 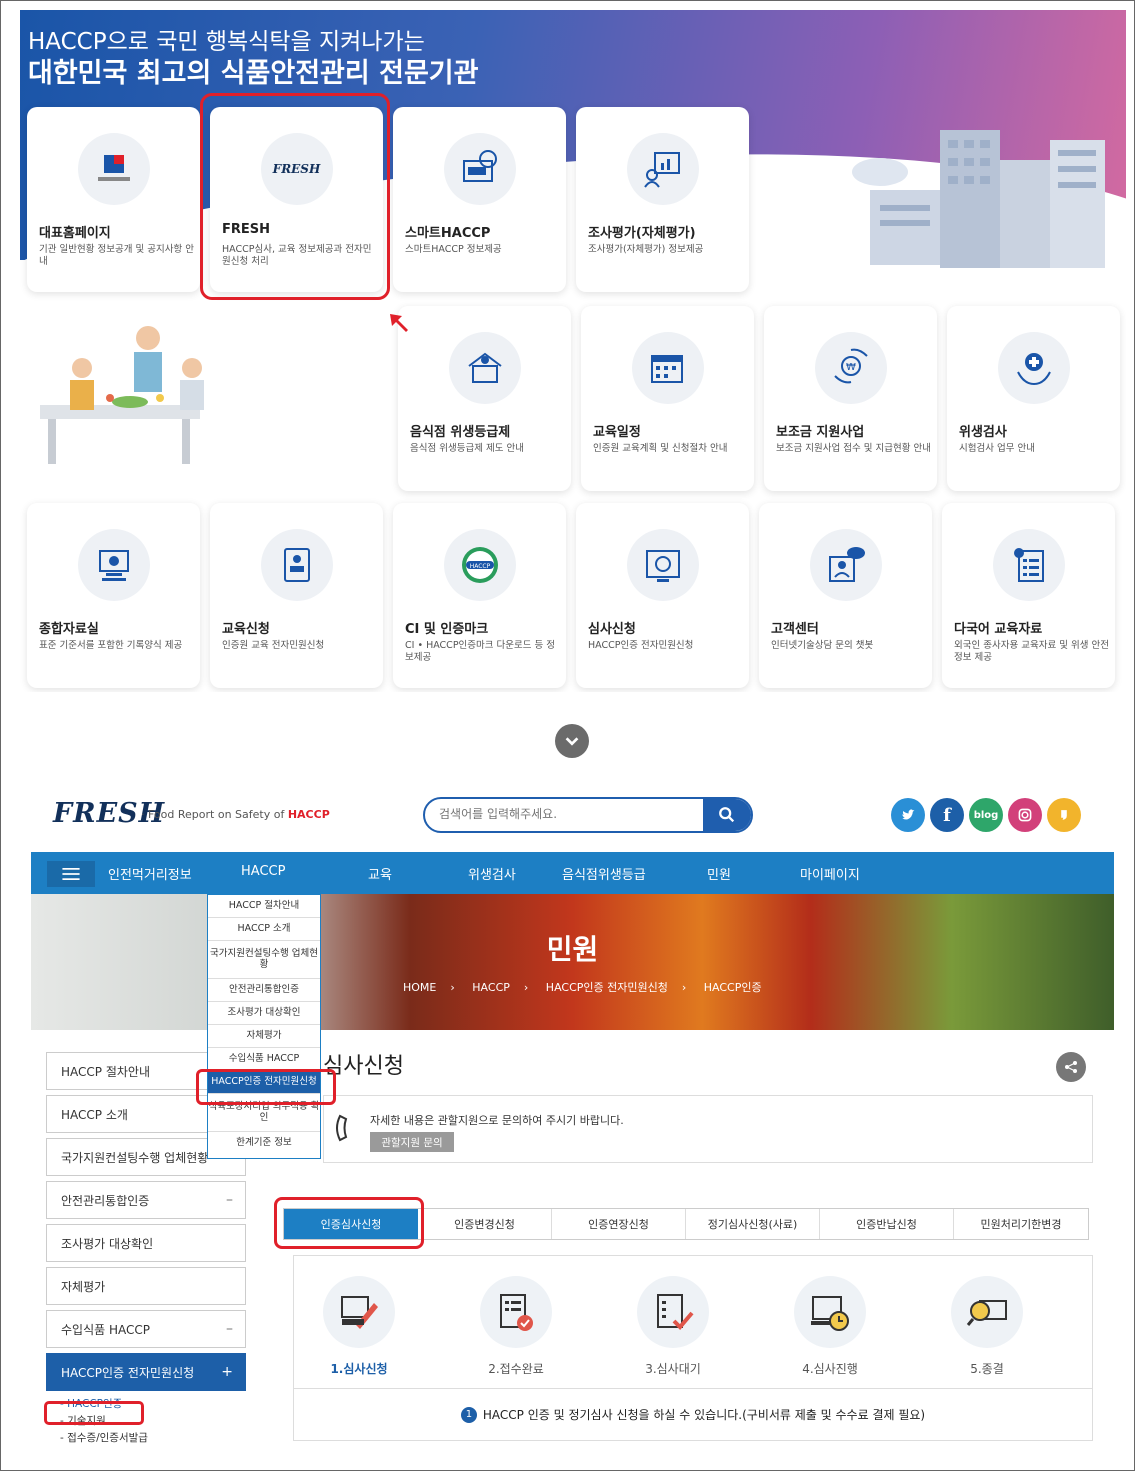 What do you see at coordinates (708, 1129) in the screenshot?
I see `info-box: 자세한 내용은 관할지원으로 문의하여 주시기 바랍니다. 관할지원 문의` at bounding box center [708, 1129].